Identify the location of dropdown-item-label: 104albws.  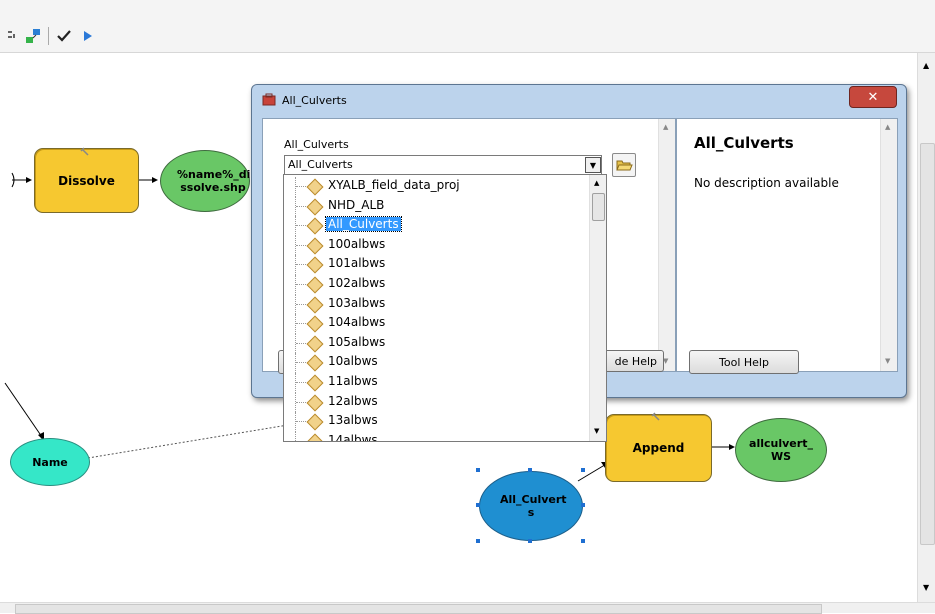
(357, 322).